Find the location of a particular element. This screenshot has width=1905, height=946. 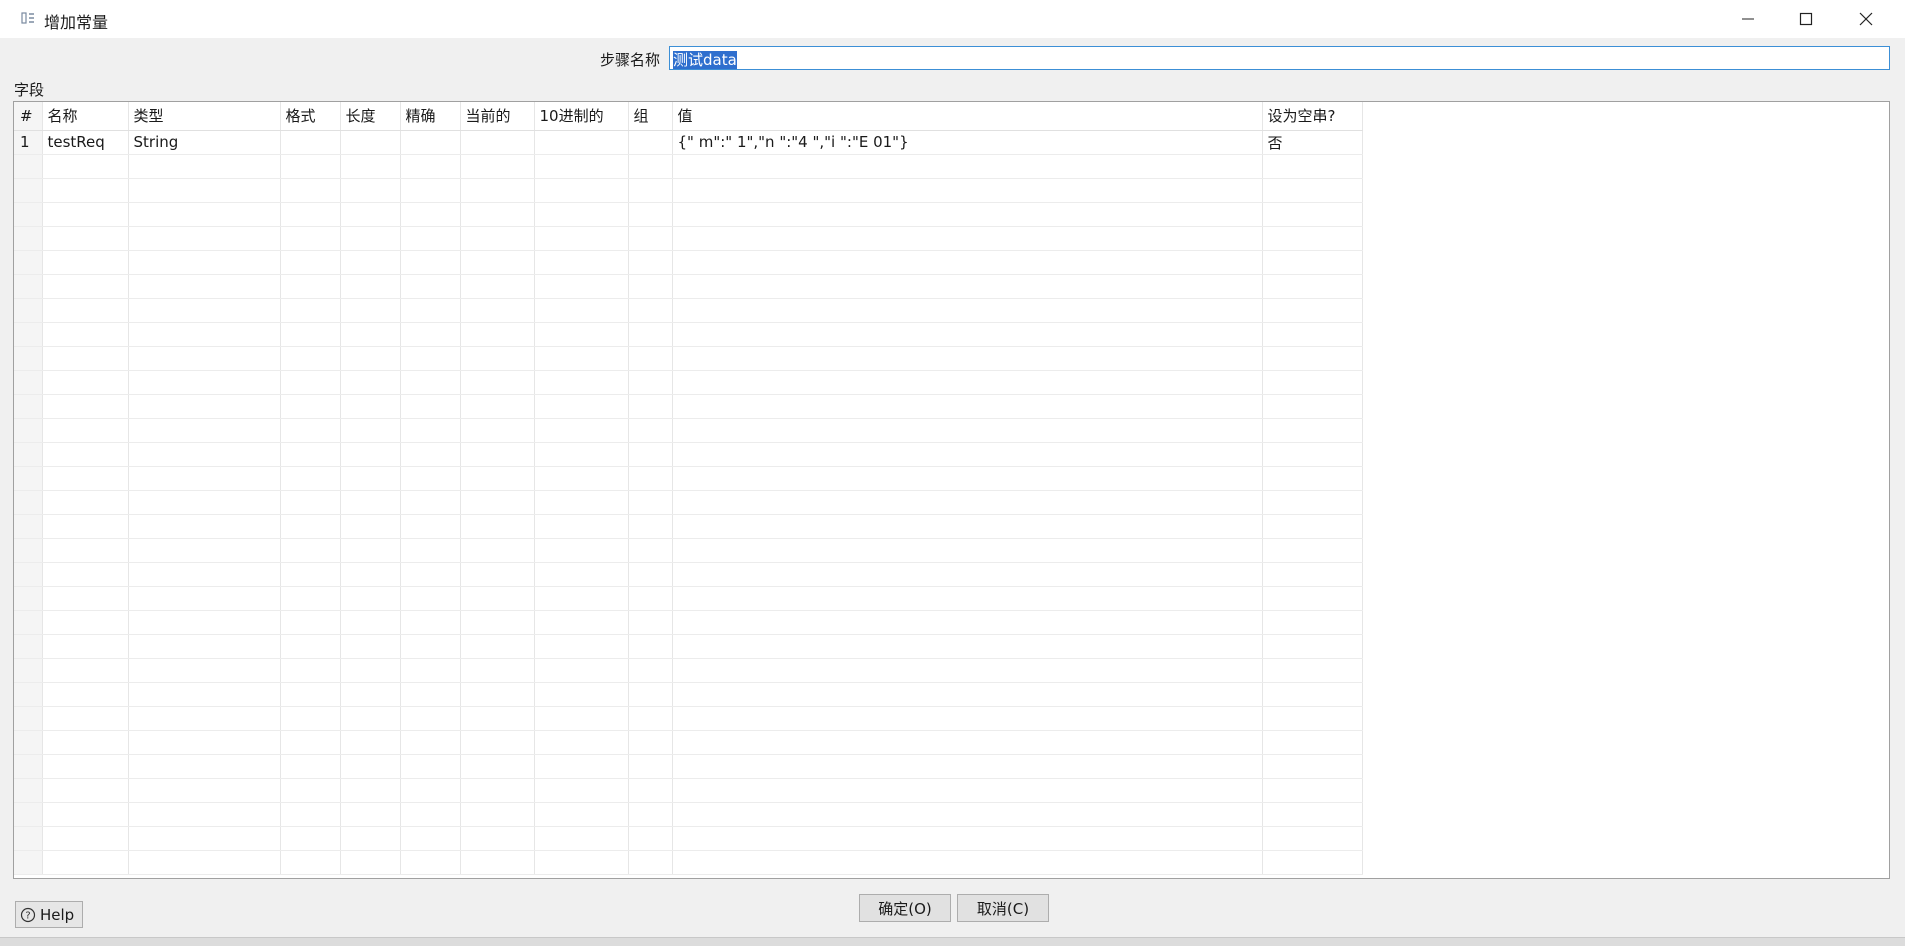

cell-type: String is located at coordinates (204, 142).